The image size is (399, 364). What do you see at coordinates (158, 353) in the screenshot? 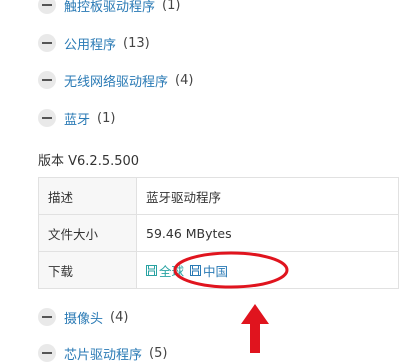
I see `category-count: (5)` at bounding box center [158, 353].